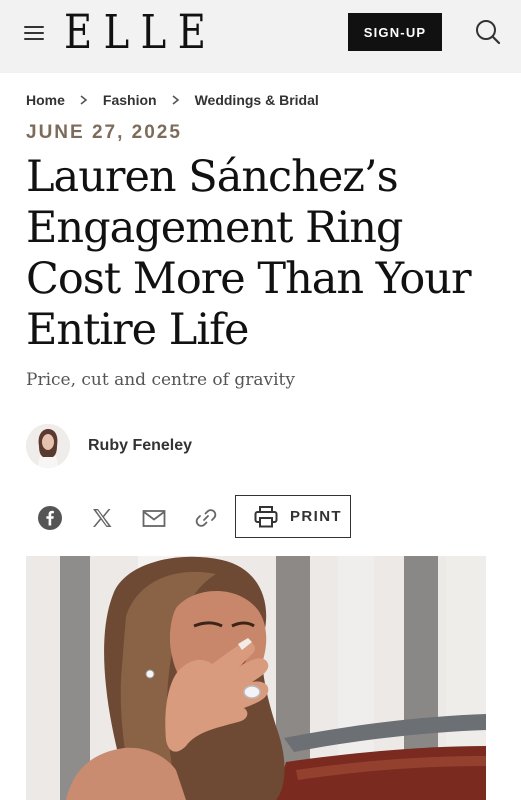 This screenshot has width=521, height=800. What do you see at coordinates (266, 516) in the screenshot?
I see `printer-icon` at bounding box center [266, 516].